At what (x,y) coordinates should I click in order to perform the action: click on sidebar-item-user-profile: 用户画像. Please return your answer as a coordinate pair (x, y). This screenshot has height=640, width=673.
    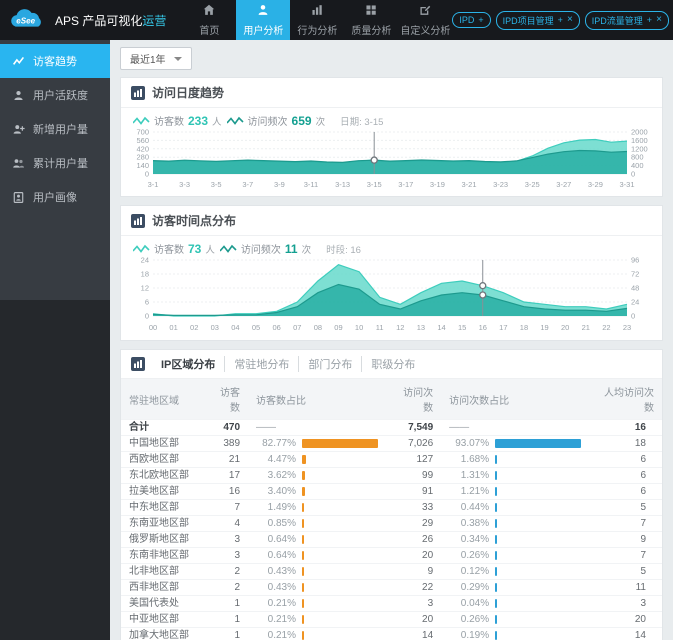
    Looking at the image, I should click on (55, 197).